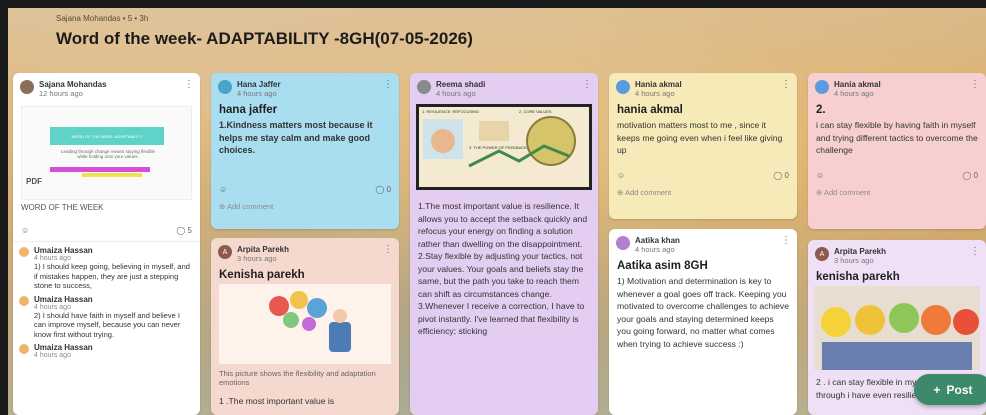 This screenshot has height=415, width=986. I want to click on post-title: hania akmal, so click(650, 110).